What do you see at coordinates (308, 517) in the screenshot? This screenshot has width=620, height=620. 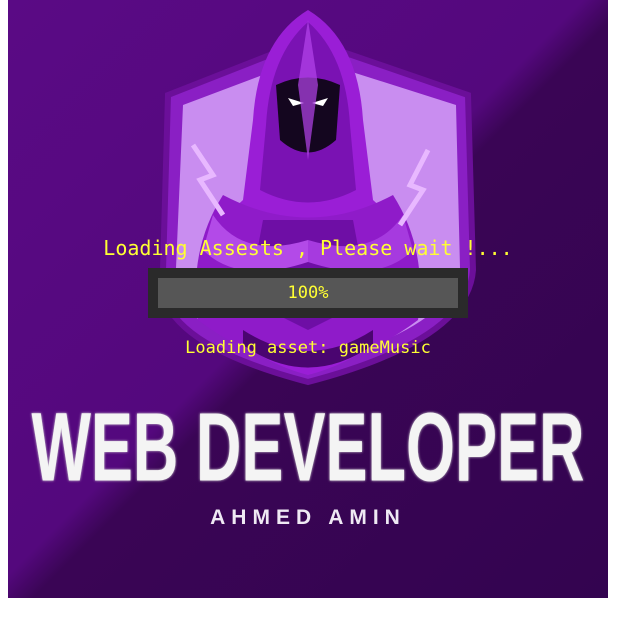 I see `splash-subtitle: AHMED AMIN` at bounding box center [308, 517].